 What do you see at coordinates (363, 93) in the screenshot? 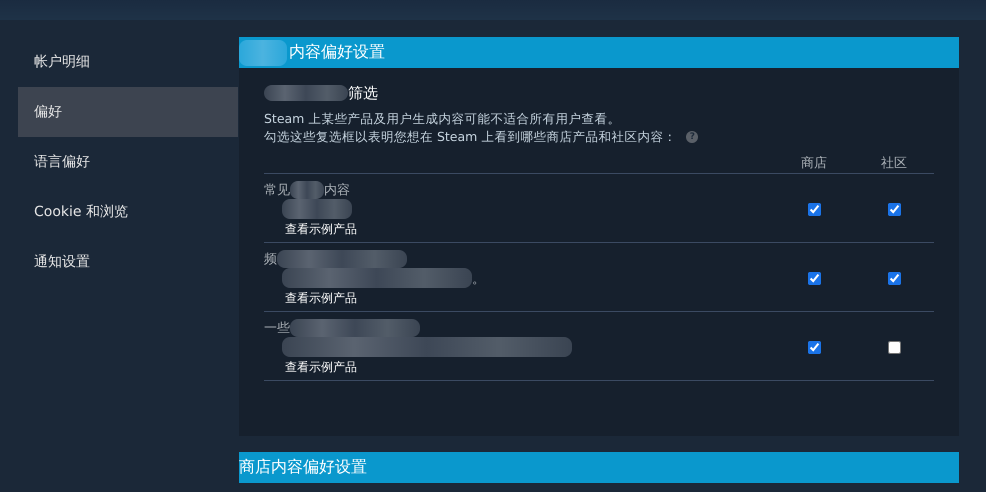
I see `subsection-title: 筛选` at bounding box center [363, 93].